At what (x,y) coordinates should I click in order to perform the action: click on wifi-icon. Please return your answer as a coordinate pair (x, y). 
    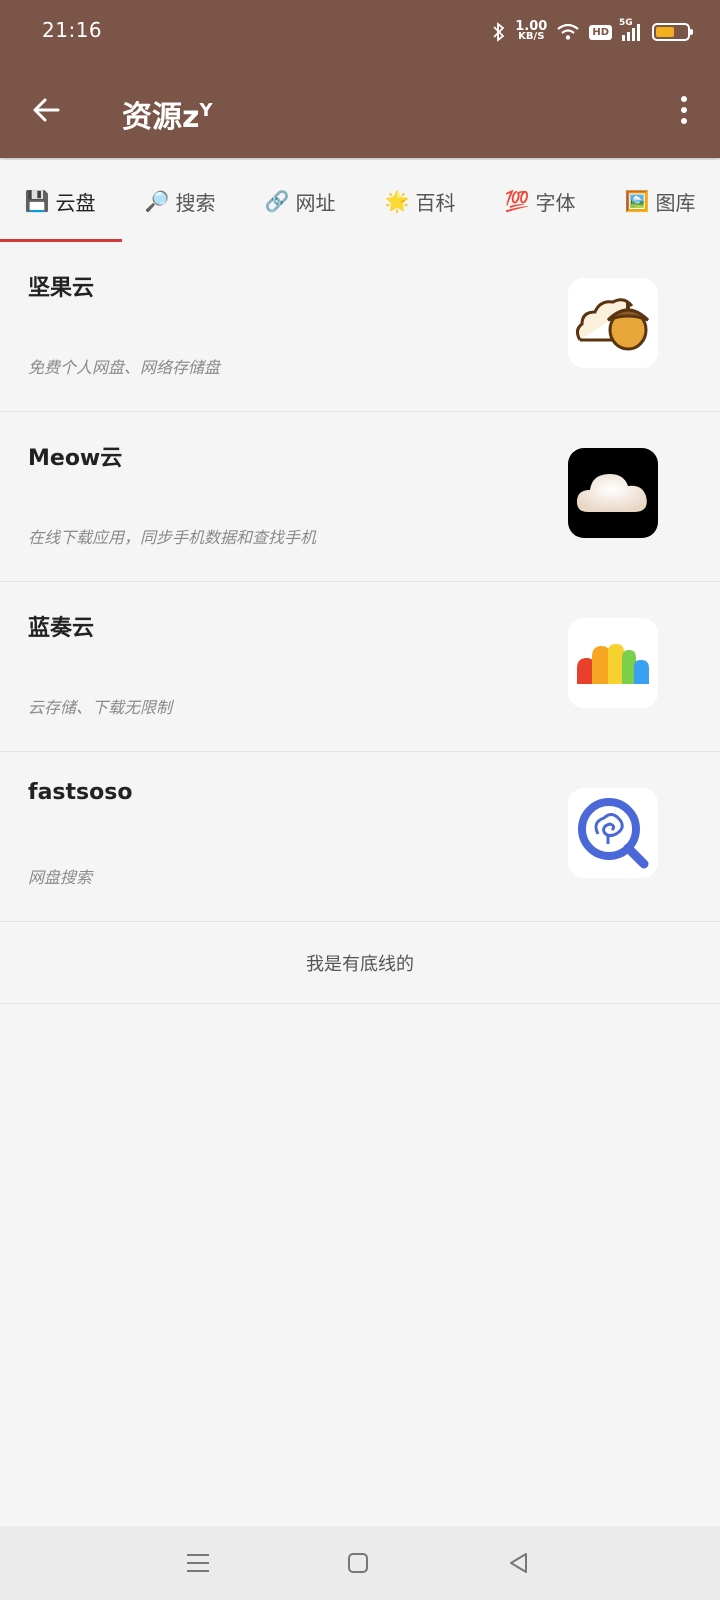
    Looking at the image, I should click on (568, 31).